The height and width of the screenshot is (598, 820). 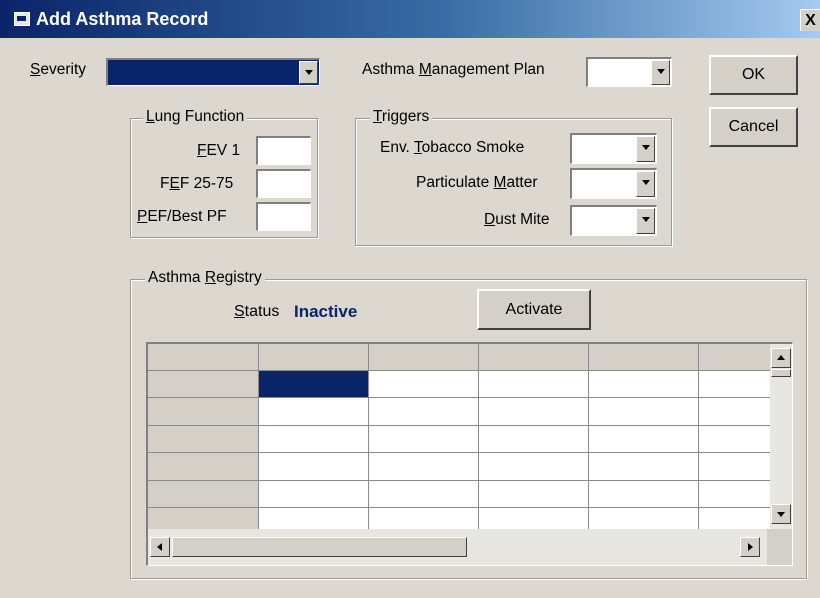 I want to click on lung-function-legend: Lung Function, so click(x=195, y=117).